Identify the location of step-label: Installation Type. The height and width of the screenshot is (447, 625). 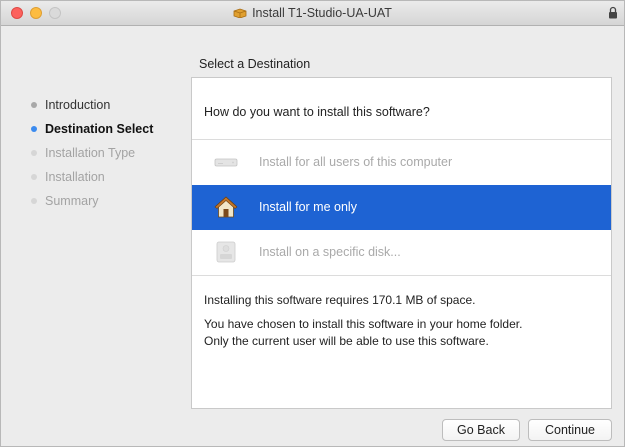
(90, 153).